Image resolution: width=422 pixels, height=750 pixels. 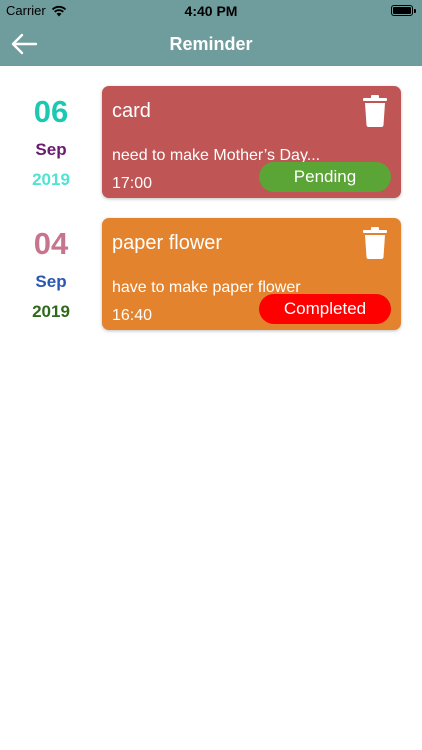 I want to click on status-time: 4:40 PM, so click(x=211, y=11).